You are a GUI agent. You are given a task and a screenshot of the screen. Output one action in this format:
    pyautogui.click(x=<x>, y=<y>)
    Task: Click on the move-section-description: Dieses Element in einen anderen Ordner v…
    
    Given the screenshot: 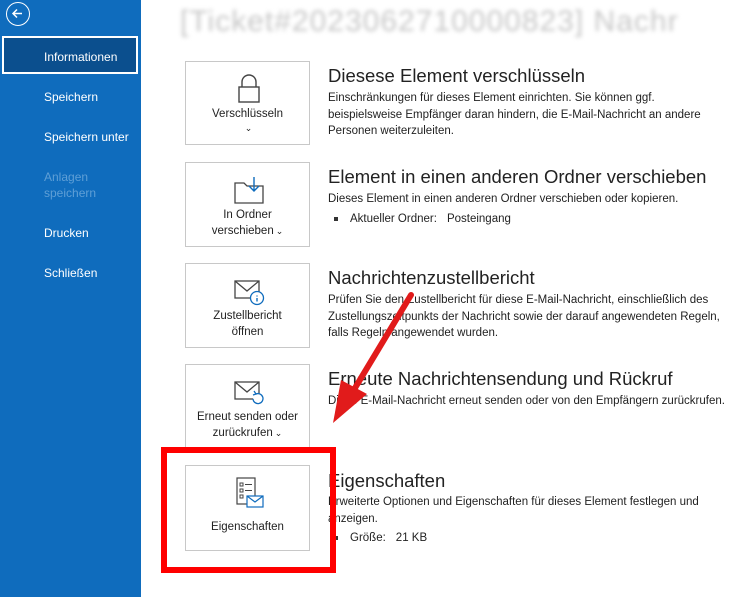 What is the action you would take?
    pyautogui.click(x=503, y=199)
    